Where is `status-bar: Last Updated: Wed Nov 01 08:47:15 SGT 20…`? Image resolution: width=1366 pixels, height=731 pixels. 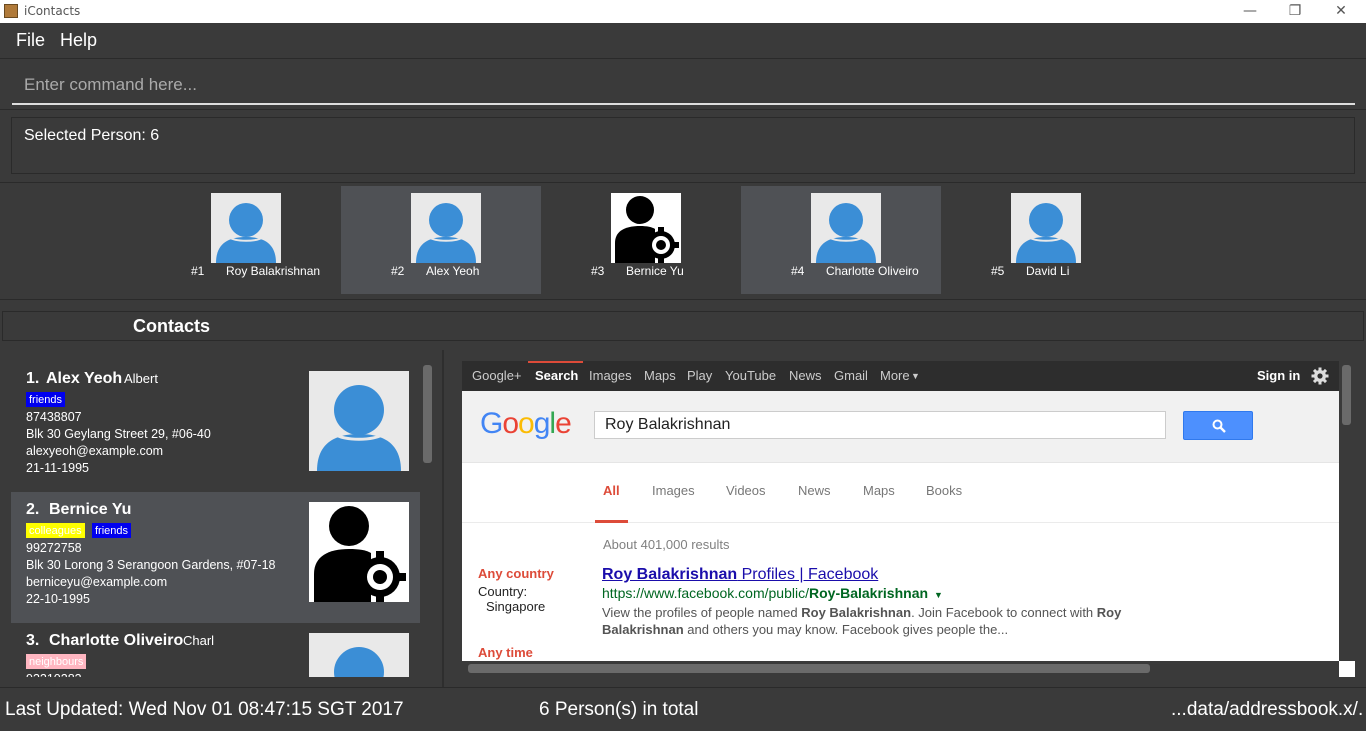 status-bar: Last Updated: Wed Nov 01 08:47:15 SGT 20… is located at coordinates (683, 709).